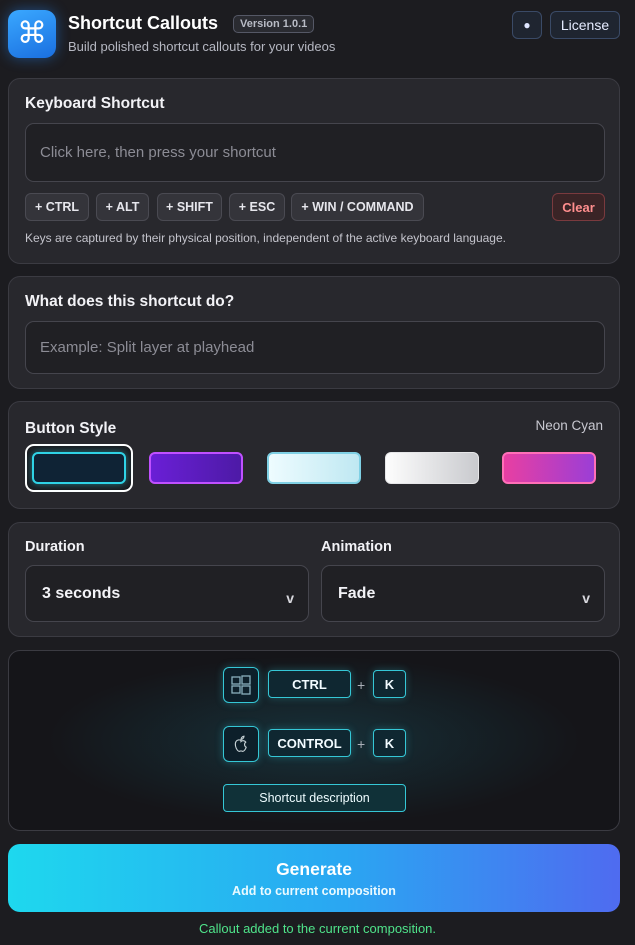  Describe the element at coordinates (55, 547) in the screenshot. I see `duration-label: Duration` at that location.